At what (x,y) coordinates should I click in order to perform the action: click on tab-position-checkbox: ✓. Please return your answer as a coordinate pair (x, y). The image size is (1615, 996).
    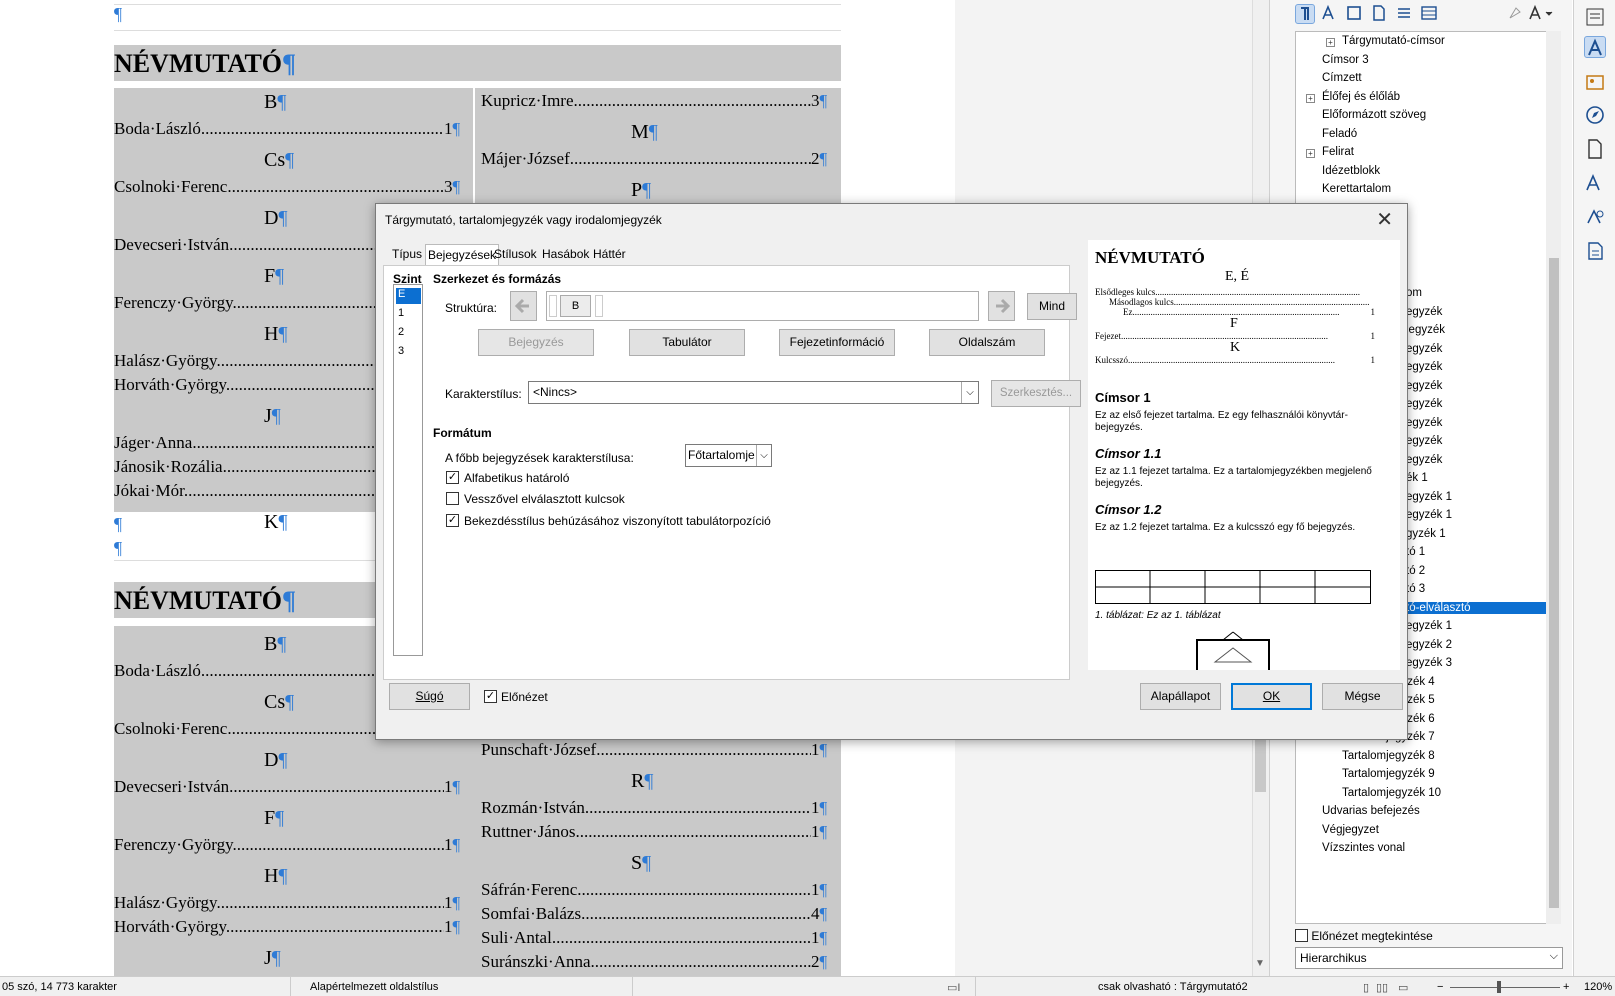
    Looking at the image, I should click on (452, 520).